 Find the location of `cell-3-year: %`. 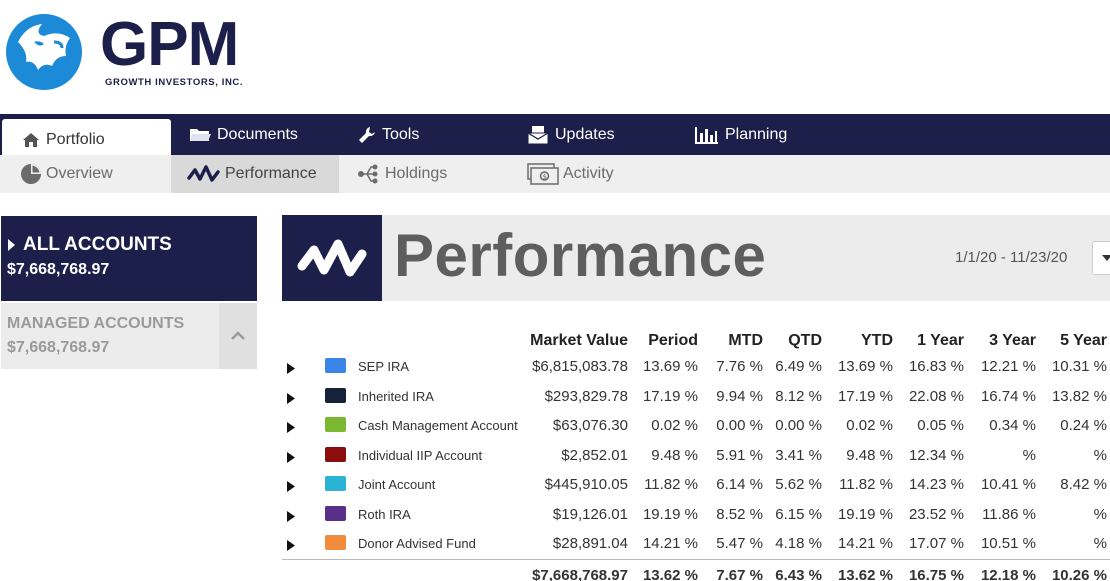

cell-3-year: % is located at coordinates (1029, 455).